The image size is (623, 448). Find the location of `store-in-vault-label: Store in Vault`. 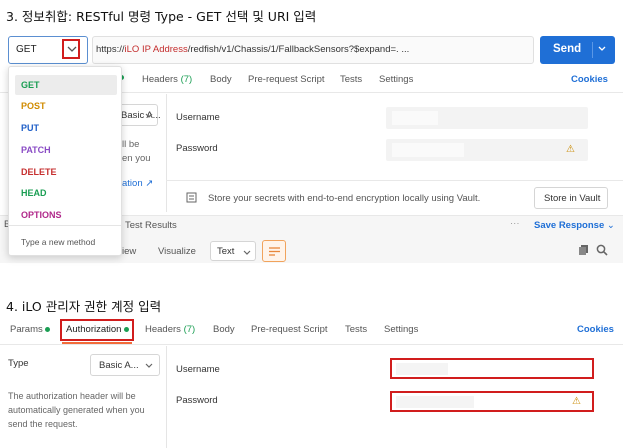

store-in-vault-label: Store in Vault is located at coordinates (572, 198).